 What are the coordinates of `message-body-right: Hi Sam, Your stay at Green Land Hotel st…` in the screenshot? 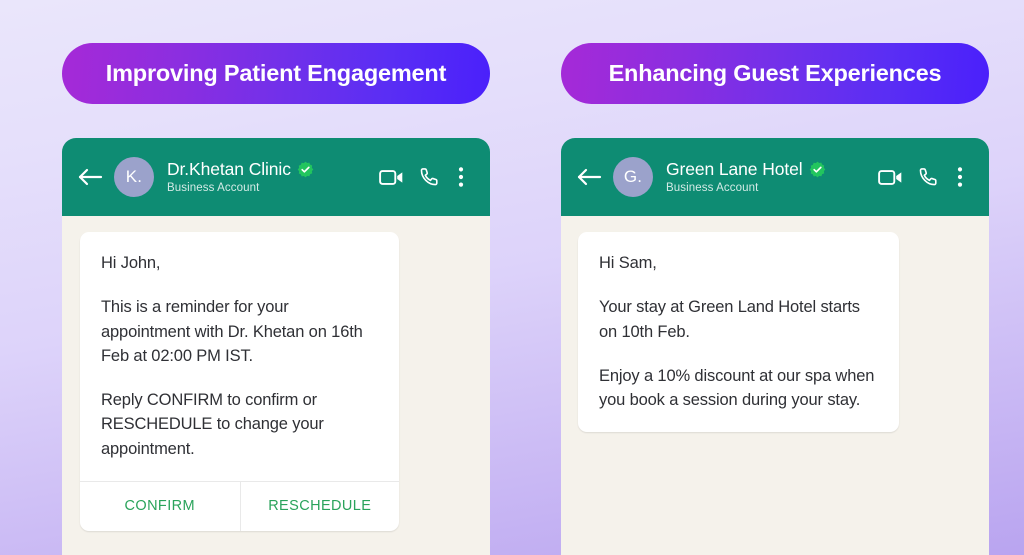 It's located at (738, 332).